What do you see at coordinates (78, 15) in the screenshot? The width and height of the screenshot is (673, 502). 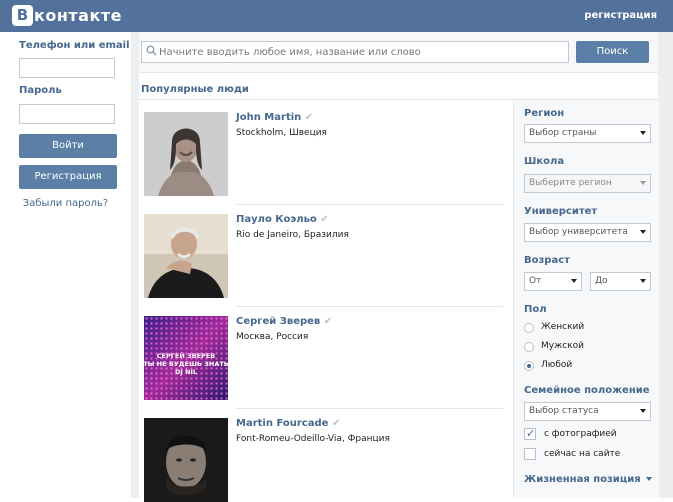 I see `logo-text: контакте` at bounding box center [78, 15].